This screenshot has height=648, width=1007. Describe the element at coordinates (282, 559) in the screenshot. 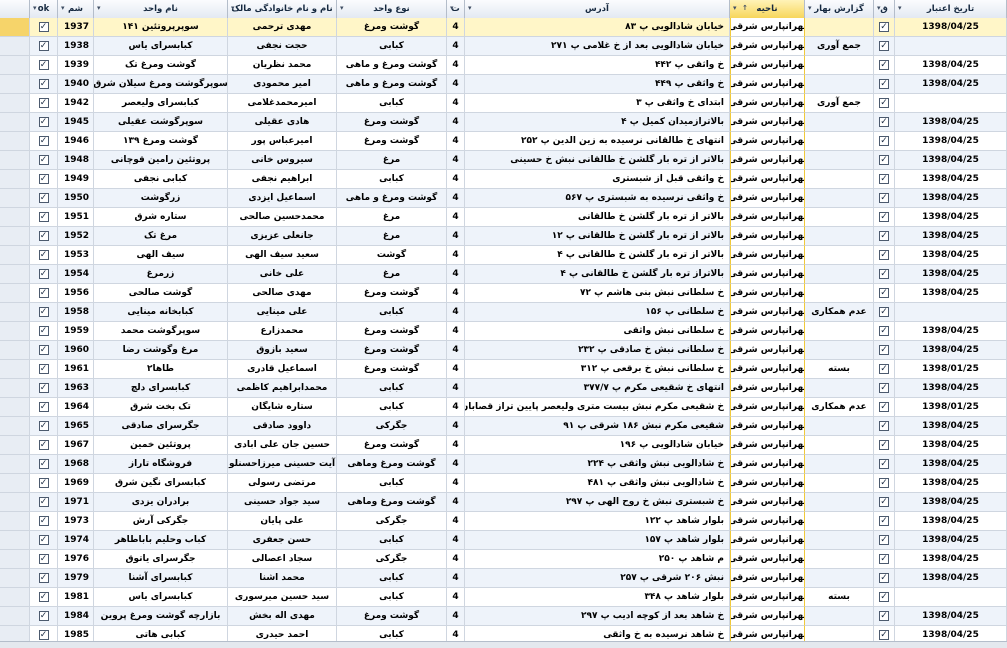

I see `cell-owner: سجاد اعصالی` at that location.